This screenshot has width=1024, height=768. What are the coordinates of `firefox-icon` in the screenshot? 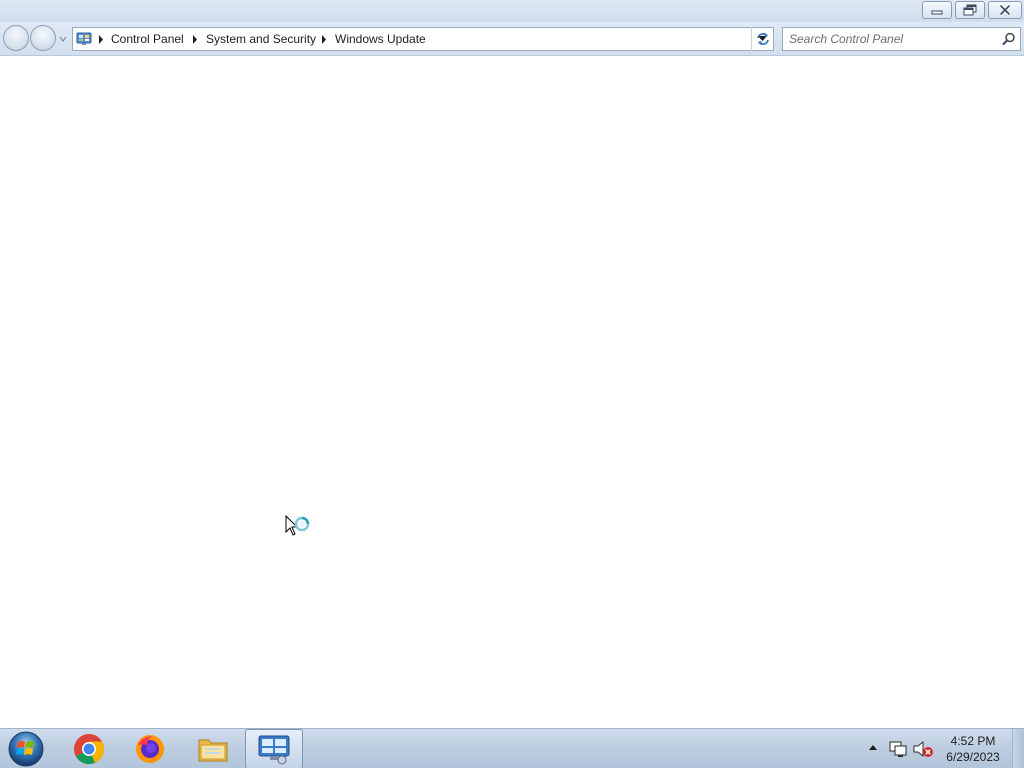 It's located at (150, 749).